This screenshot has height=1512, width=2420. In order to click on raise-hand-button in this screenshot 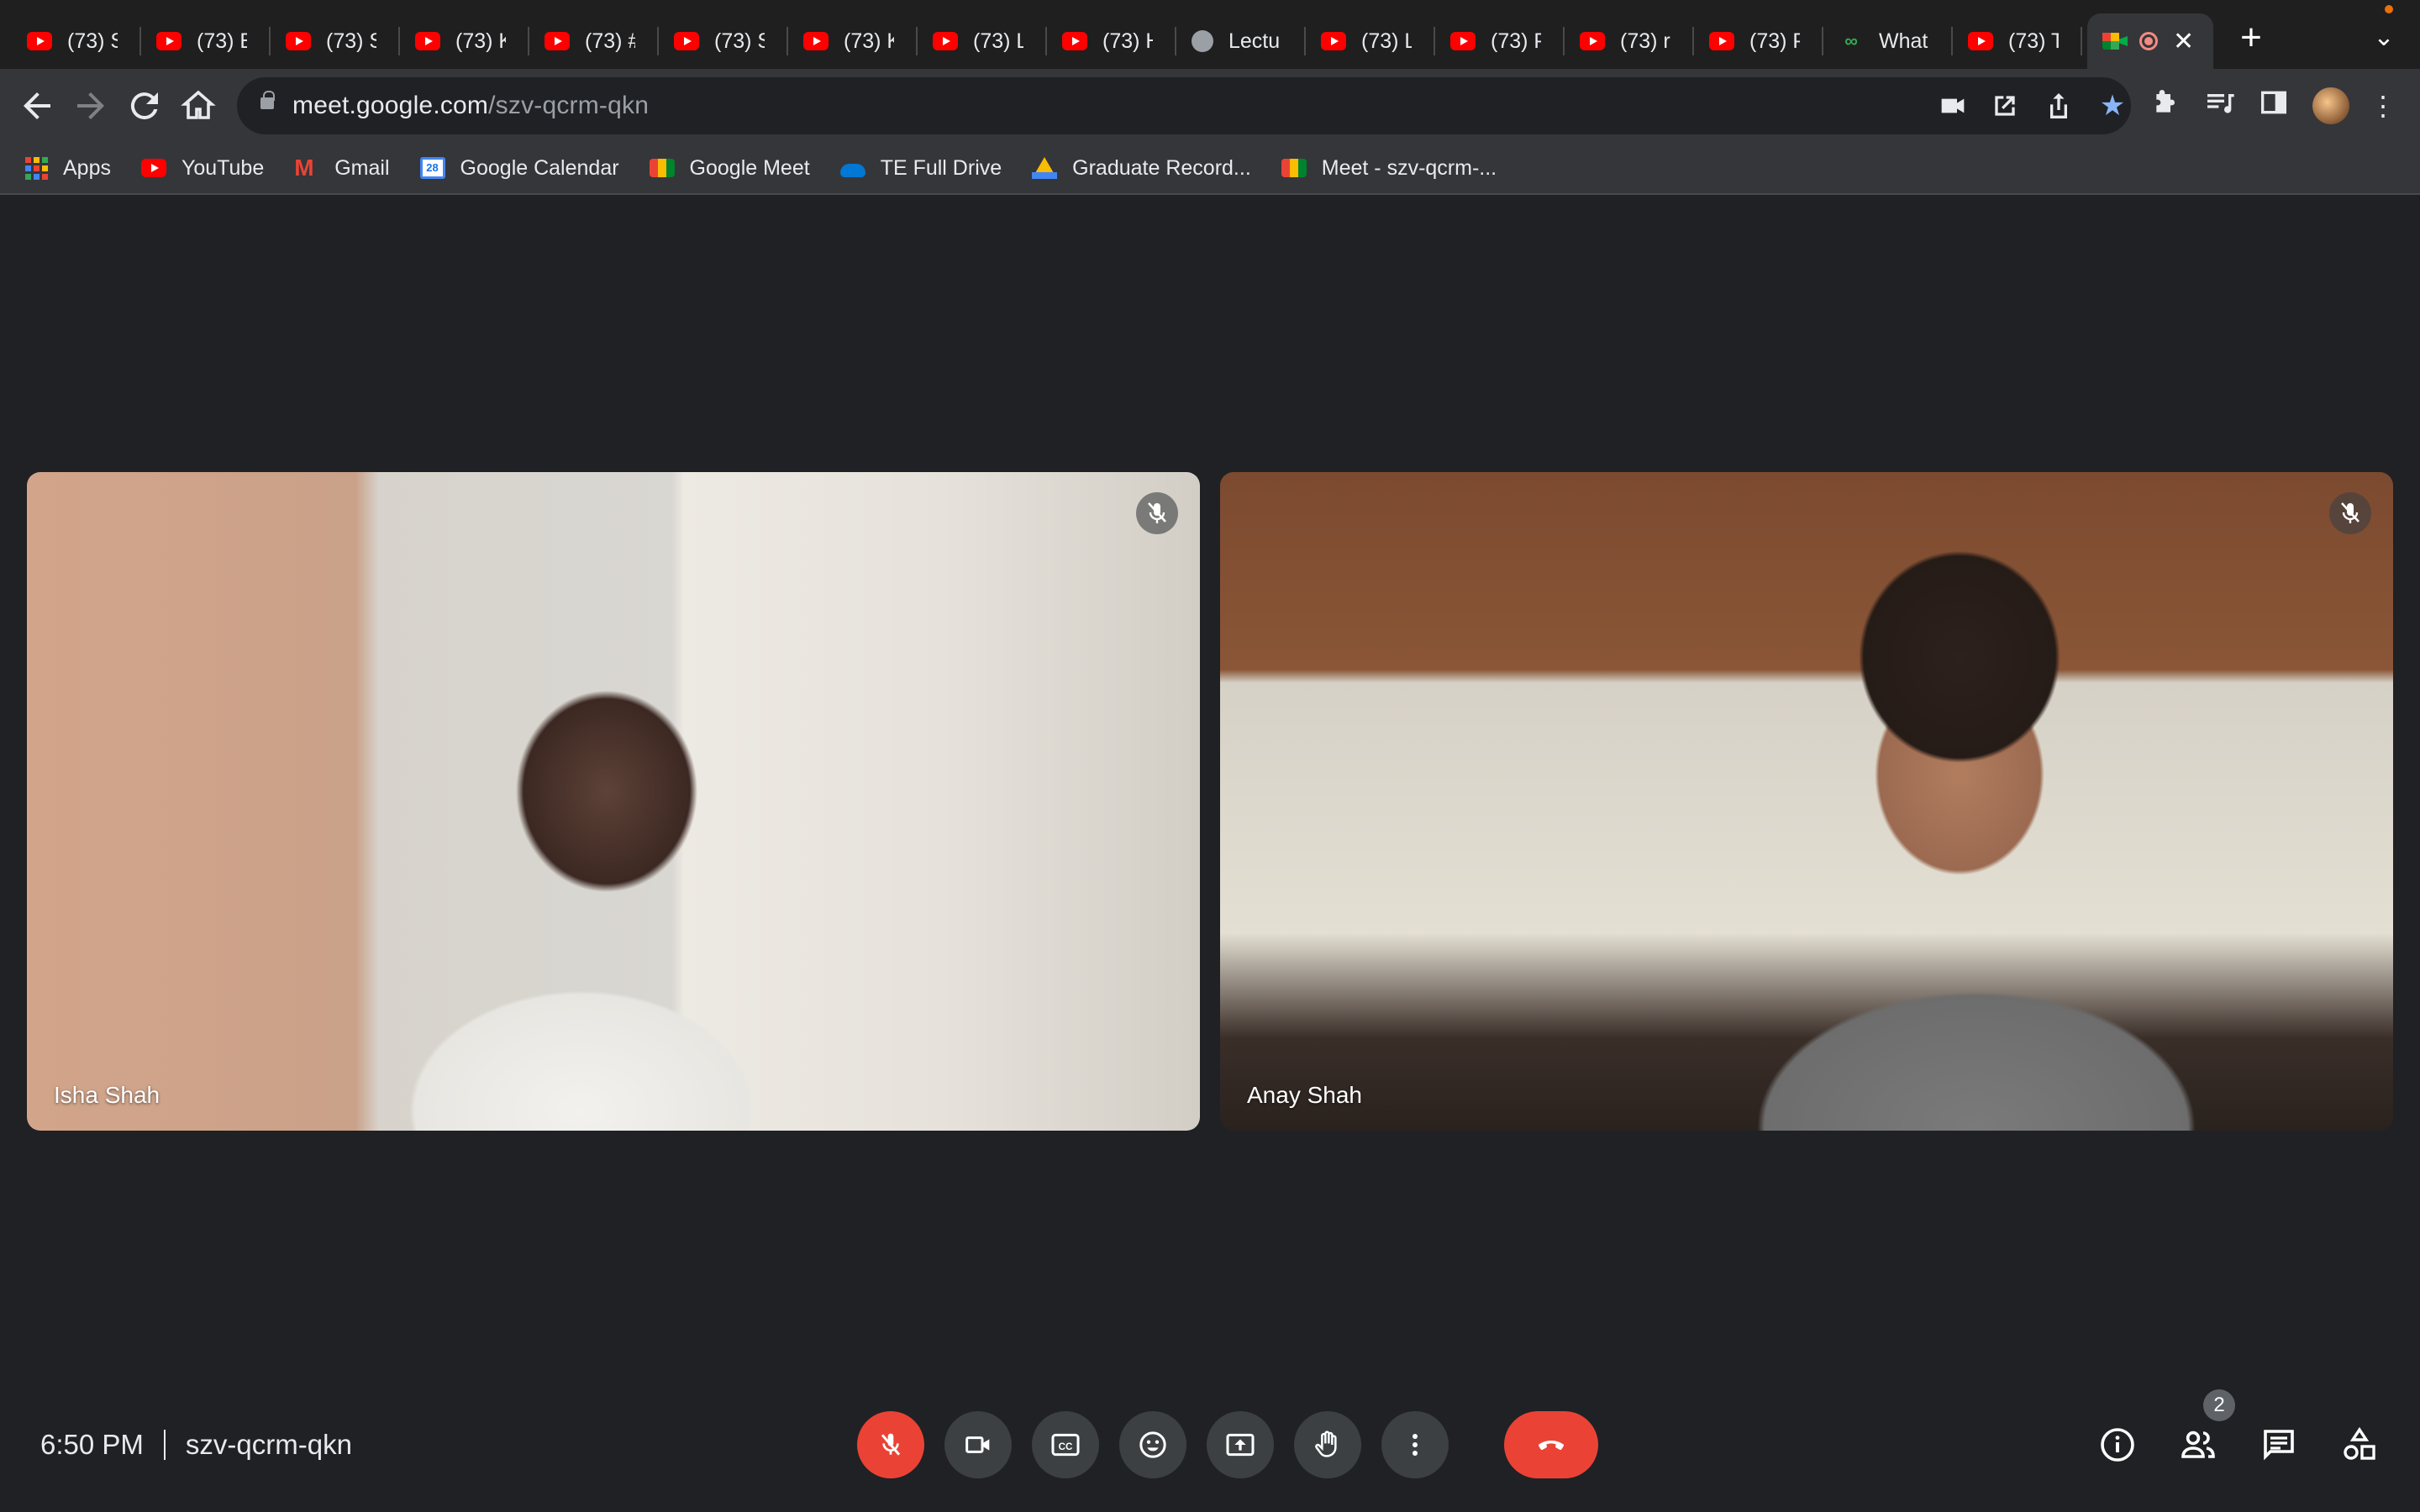, I will do `click(1327, 1444)`.